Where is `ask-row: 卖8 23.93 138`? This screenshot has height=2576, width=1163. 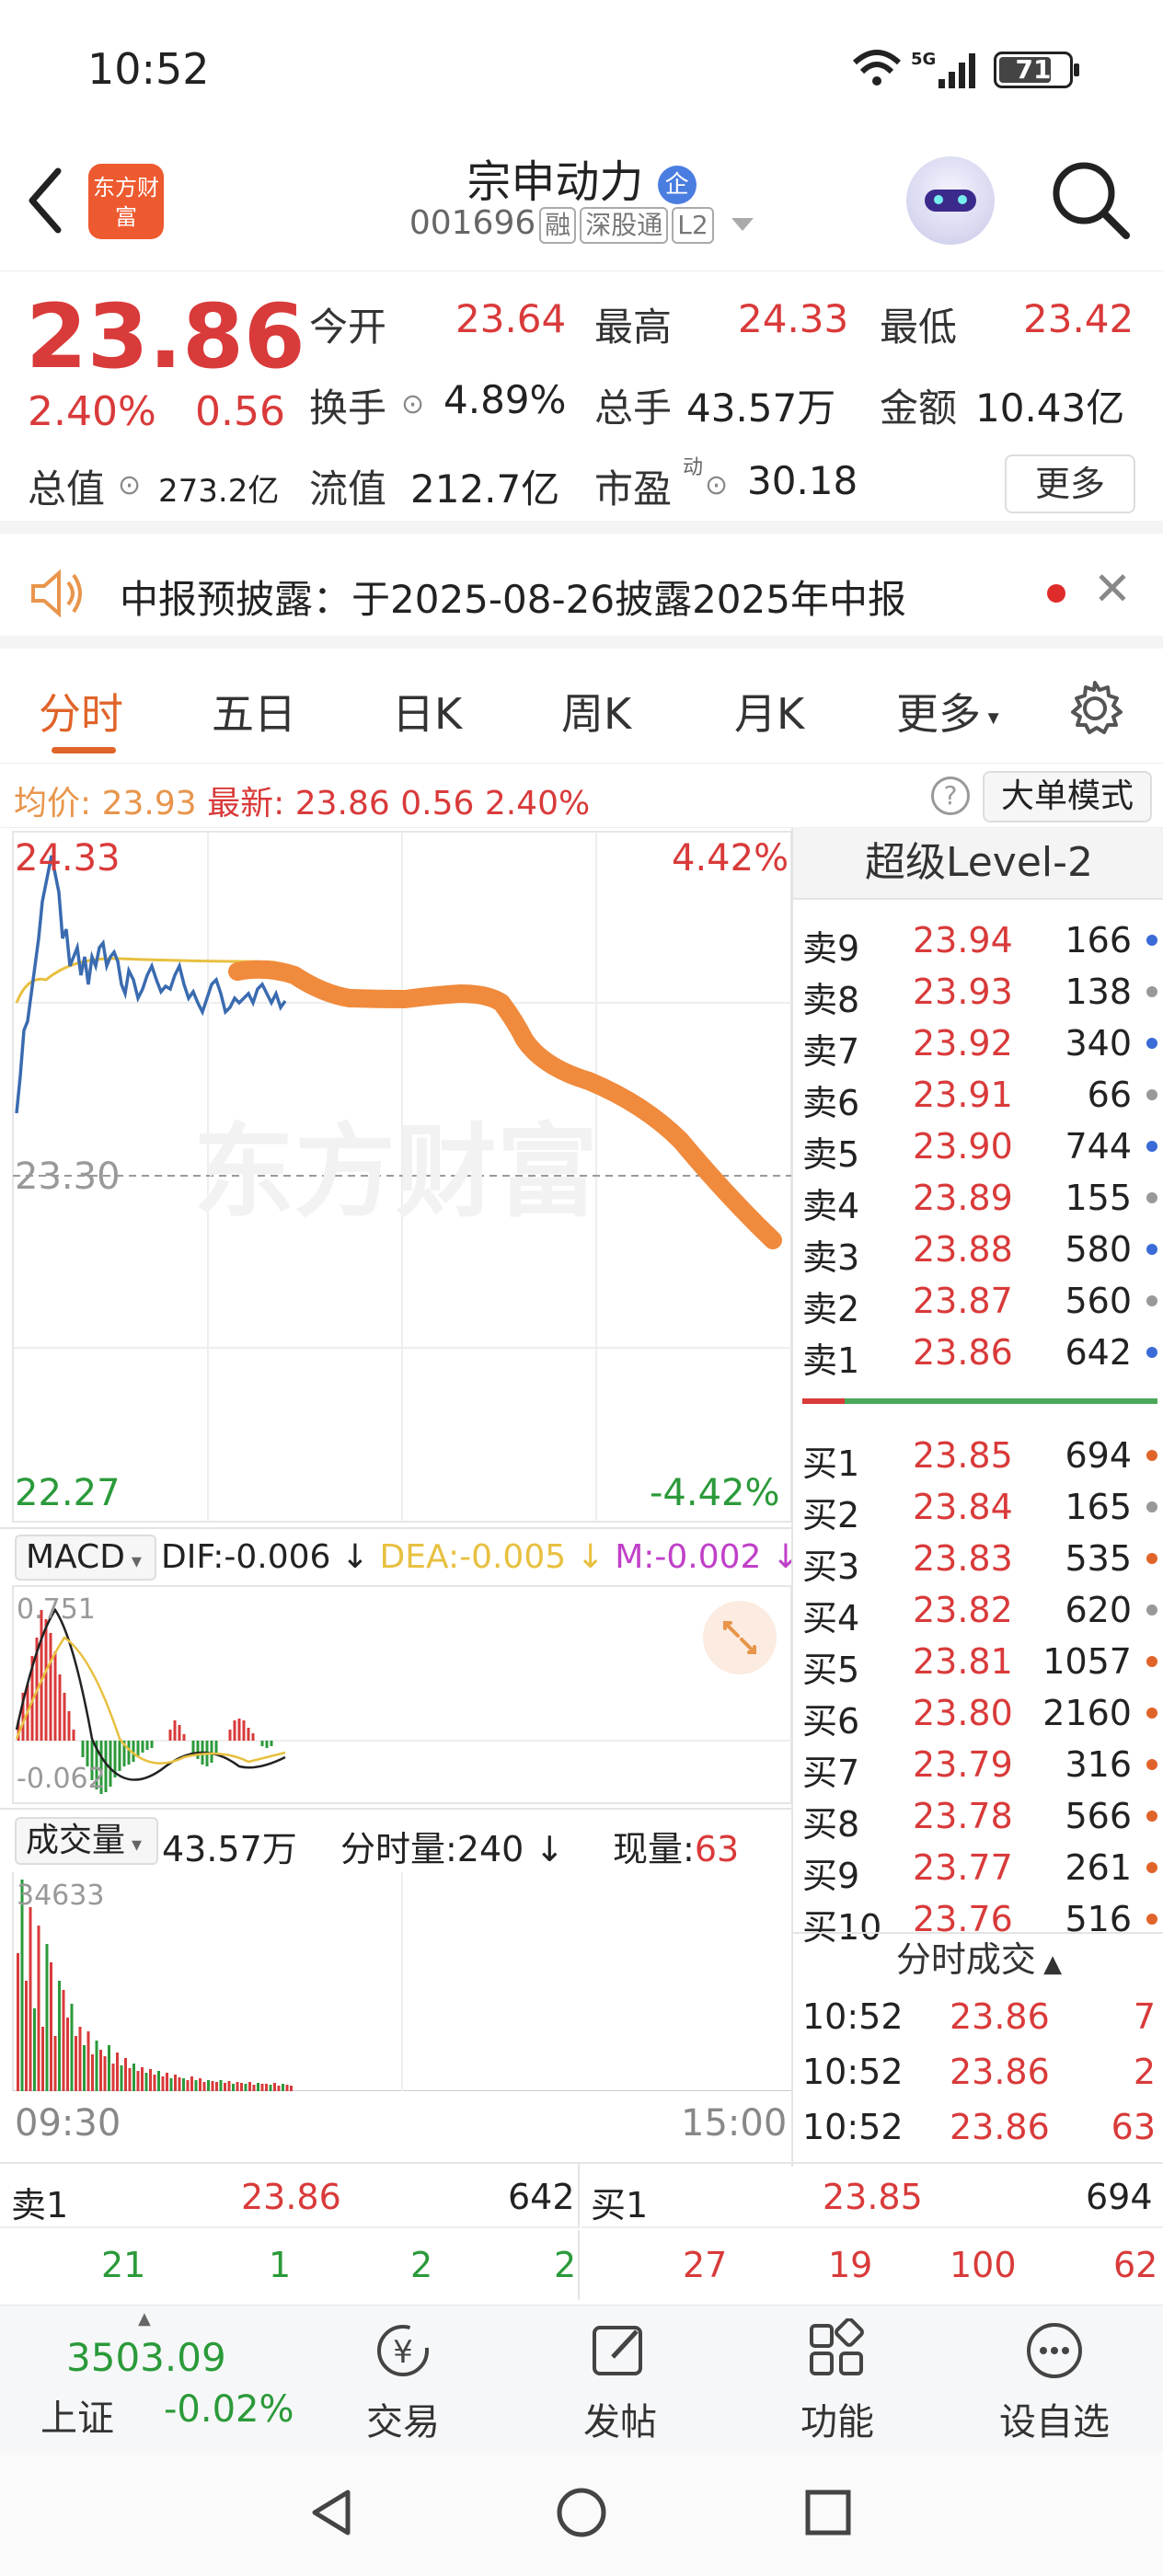 ask-row: 卖8 23.93 138 is located at coordinates (983, 997).